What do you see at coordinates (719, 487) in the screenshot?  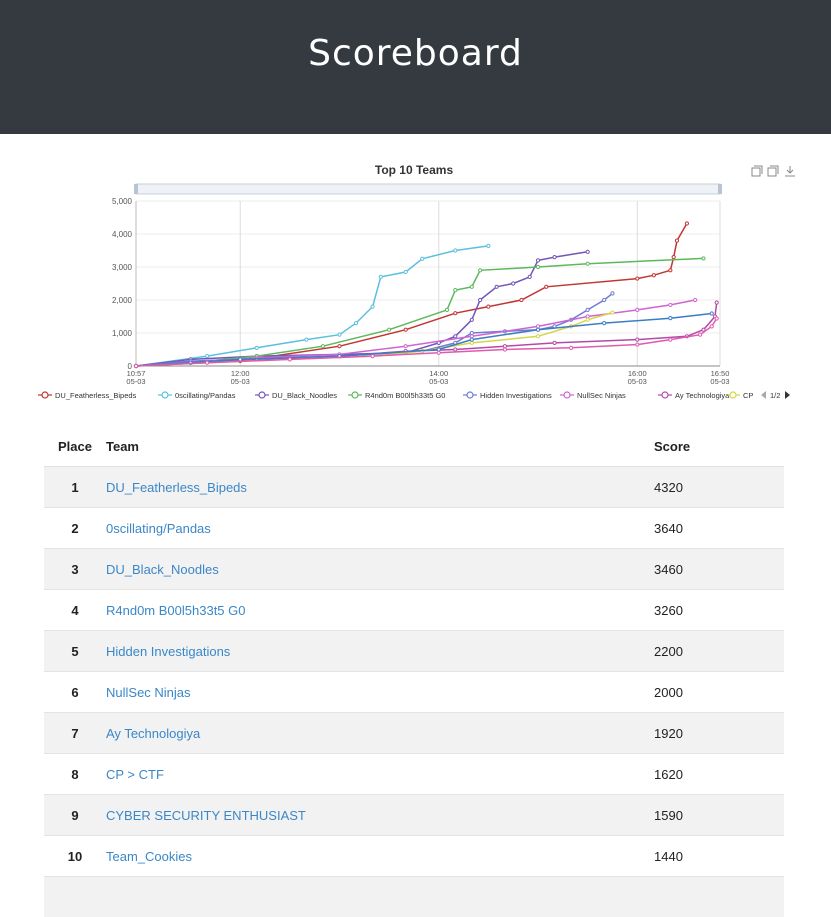 I see `score-cell: 4320` at bounding box center [719, 487].